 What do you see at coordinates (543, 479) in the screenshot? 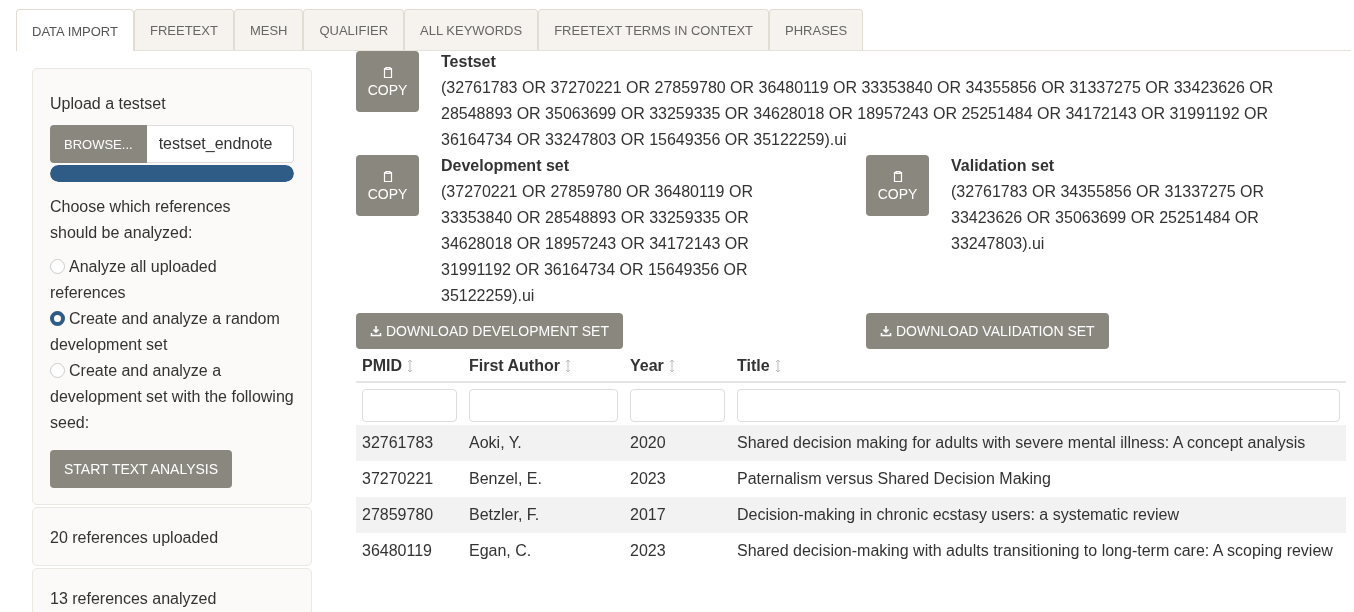
I see `table-cell: Benzel, E.` at bounding box center [543, 479].